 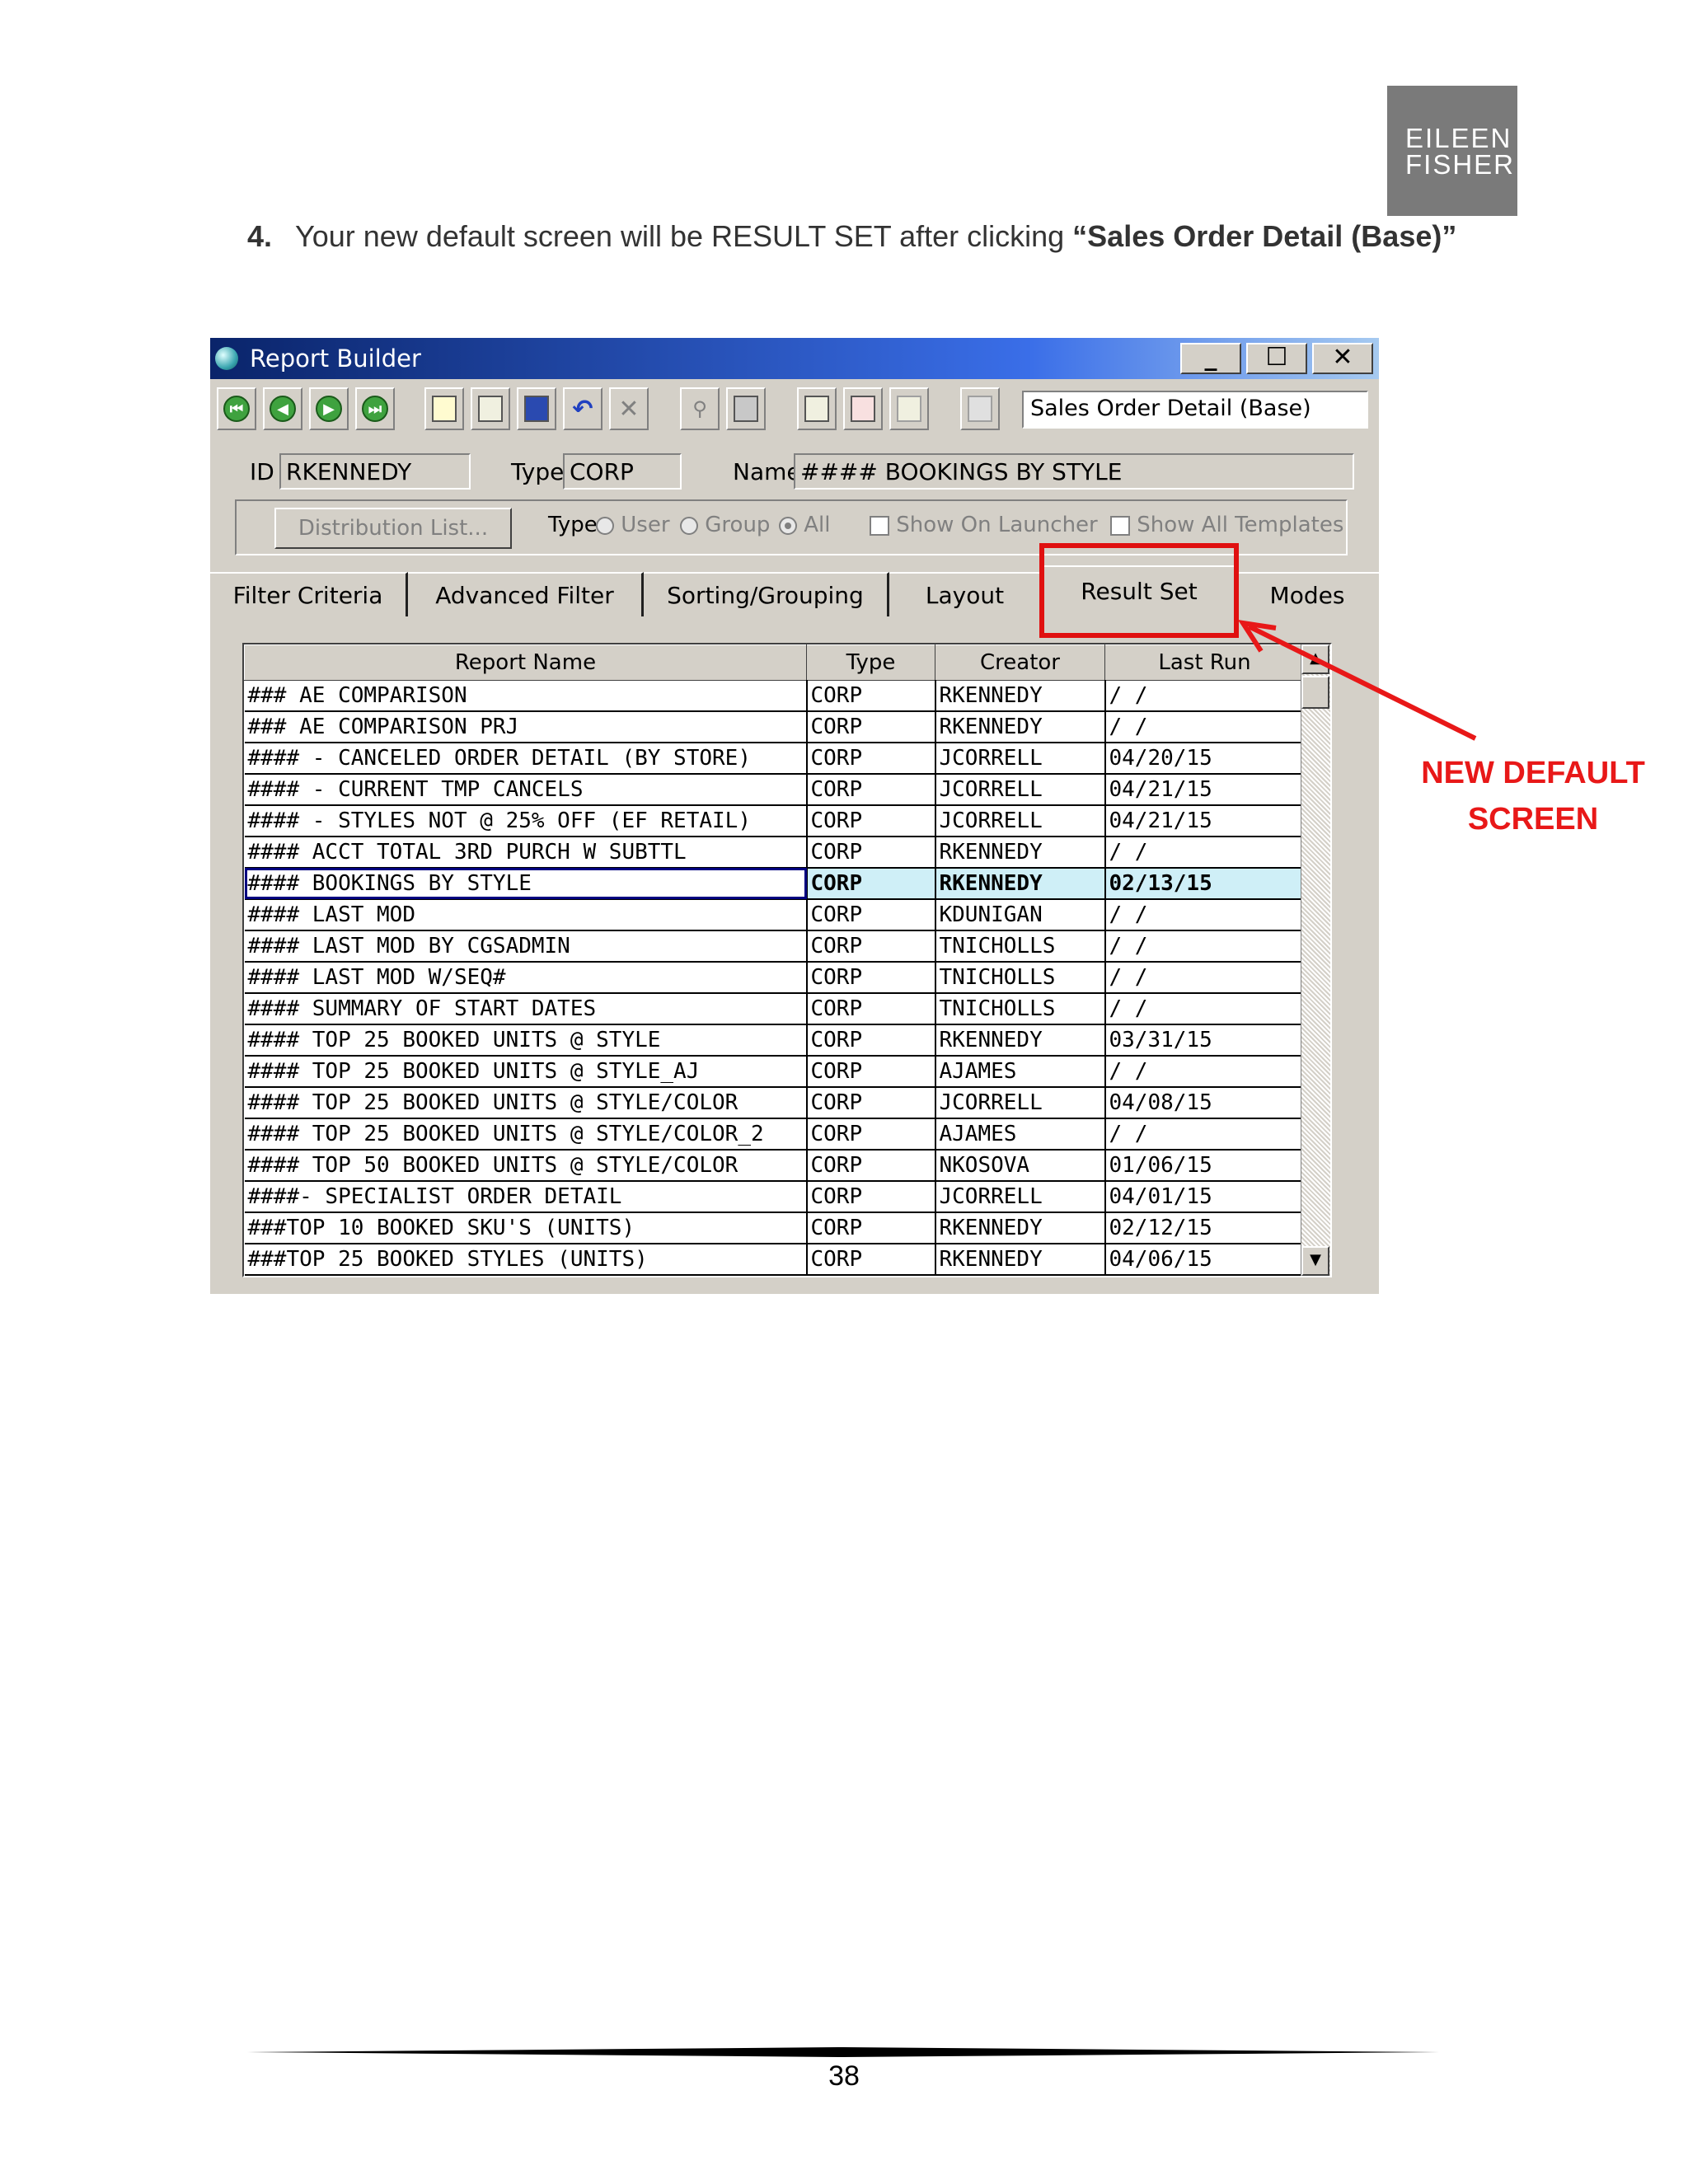 I want to click on cell-last-run: 03/31/15, so click(x=1205, y=1040).